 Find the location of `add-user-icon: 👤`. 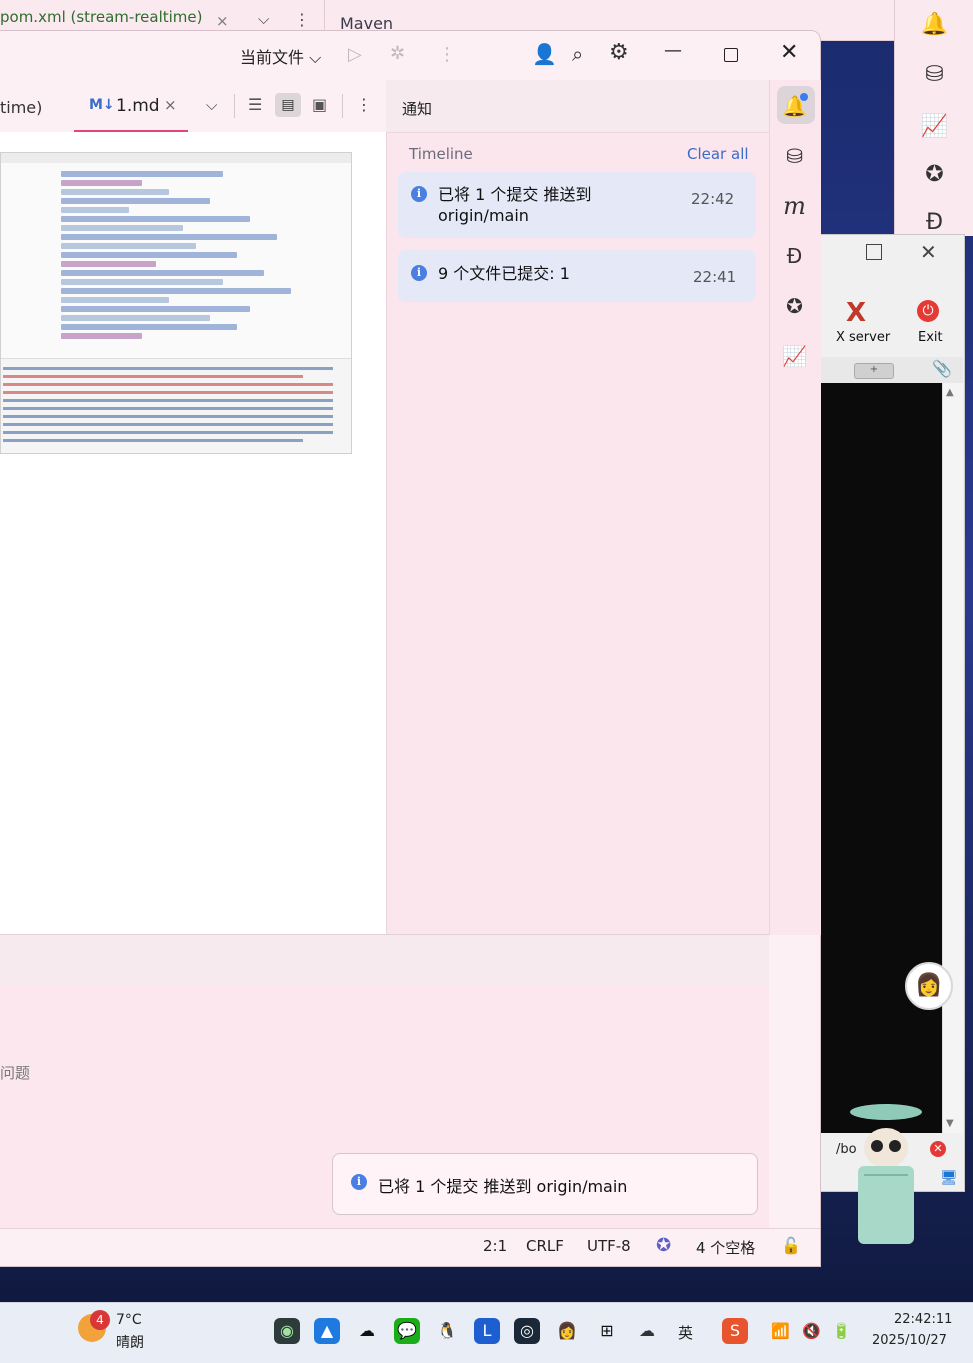

add-user-icon: 👤 is located at coordinates (544, 54).